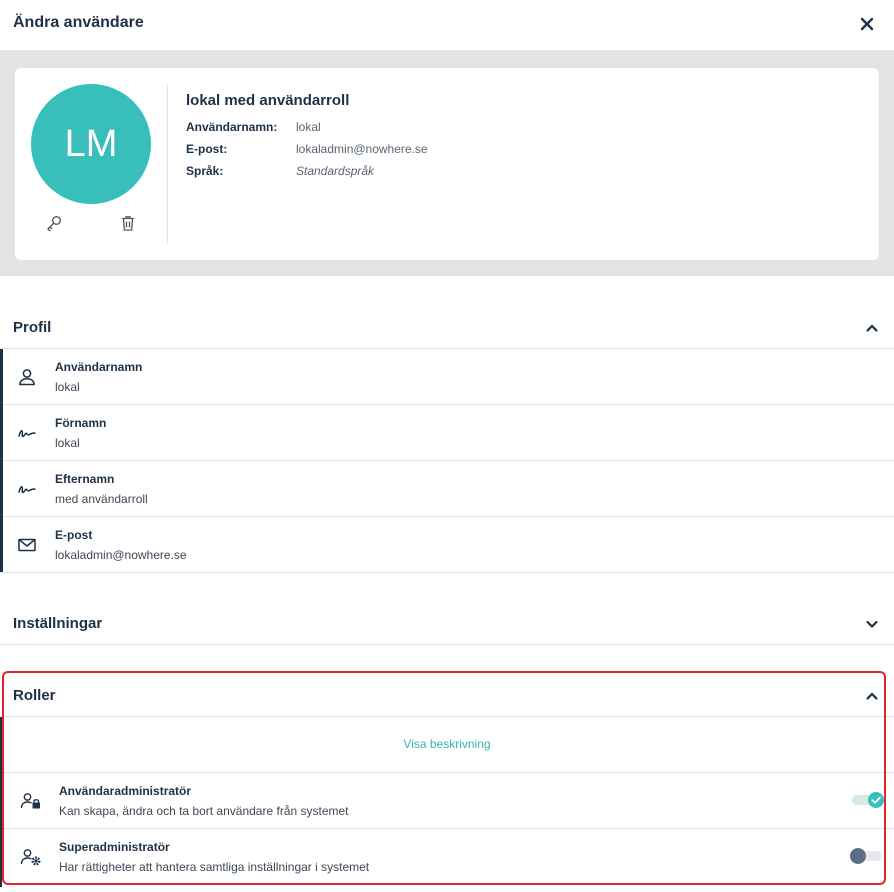 This screenshot has width=894, height=892. I want to click on profile-row-firstname: Förnamn lokal, so click(447, 433).